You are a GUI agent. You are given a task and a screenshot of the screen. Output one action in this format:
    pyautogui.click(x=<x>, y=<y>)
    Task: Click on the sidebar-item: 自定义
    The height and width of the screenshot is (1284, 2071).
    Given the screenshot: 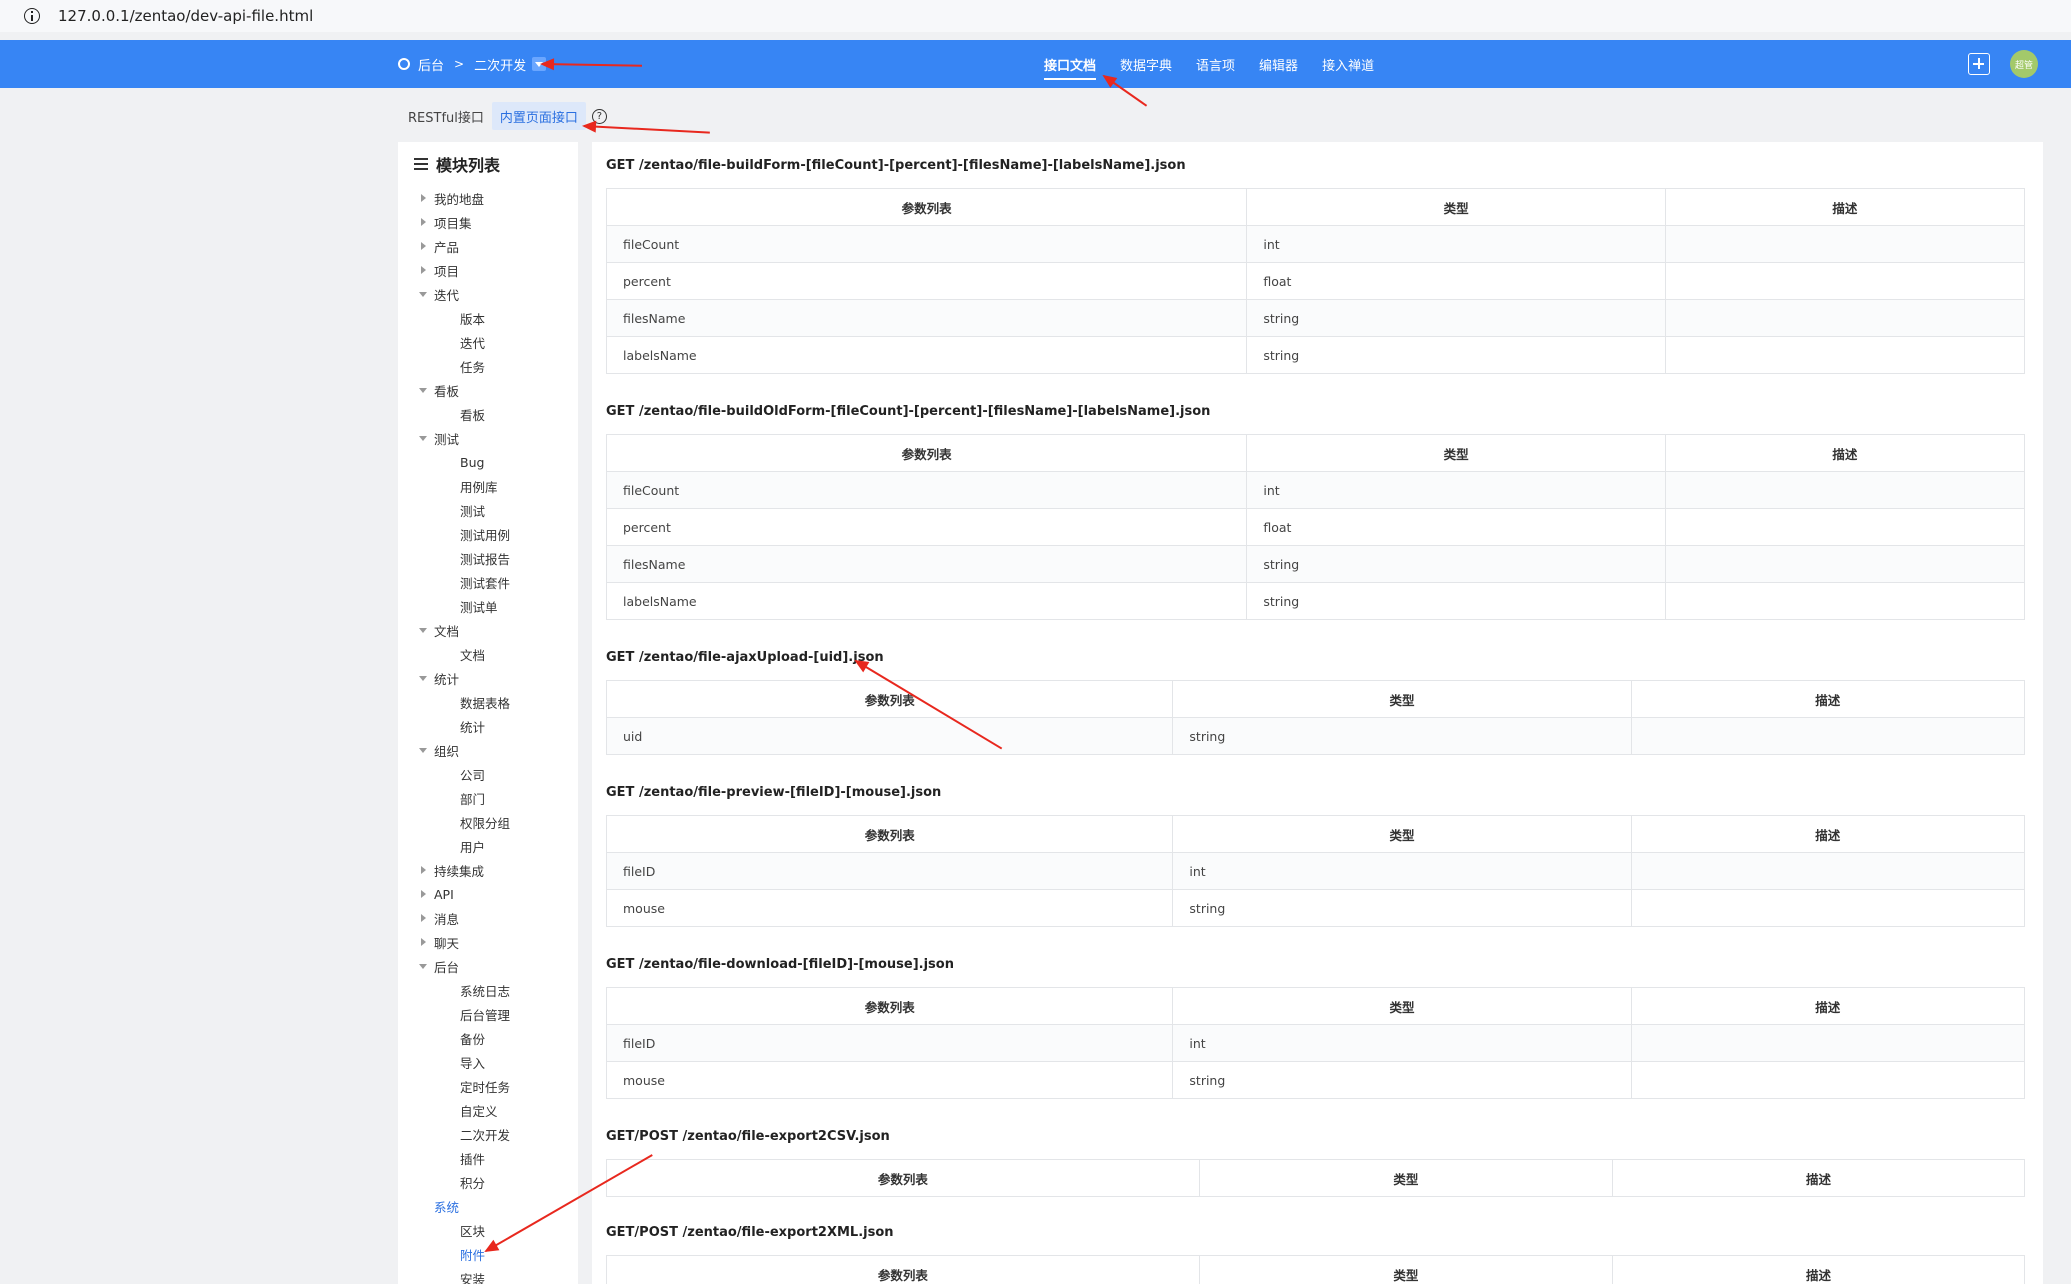 What is the action you would take?
    pyautogui.click(x=488, y=1110)
    